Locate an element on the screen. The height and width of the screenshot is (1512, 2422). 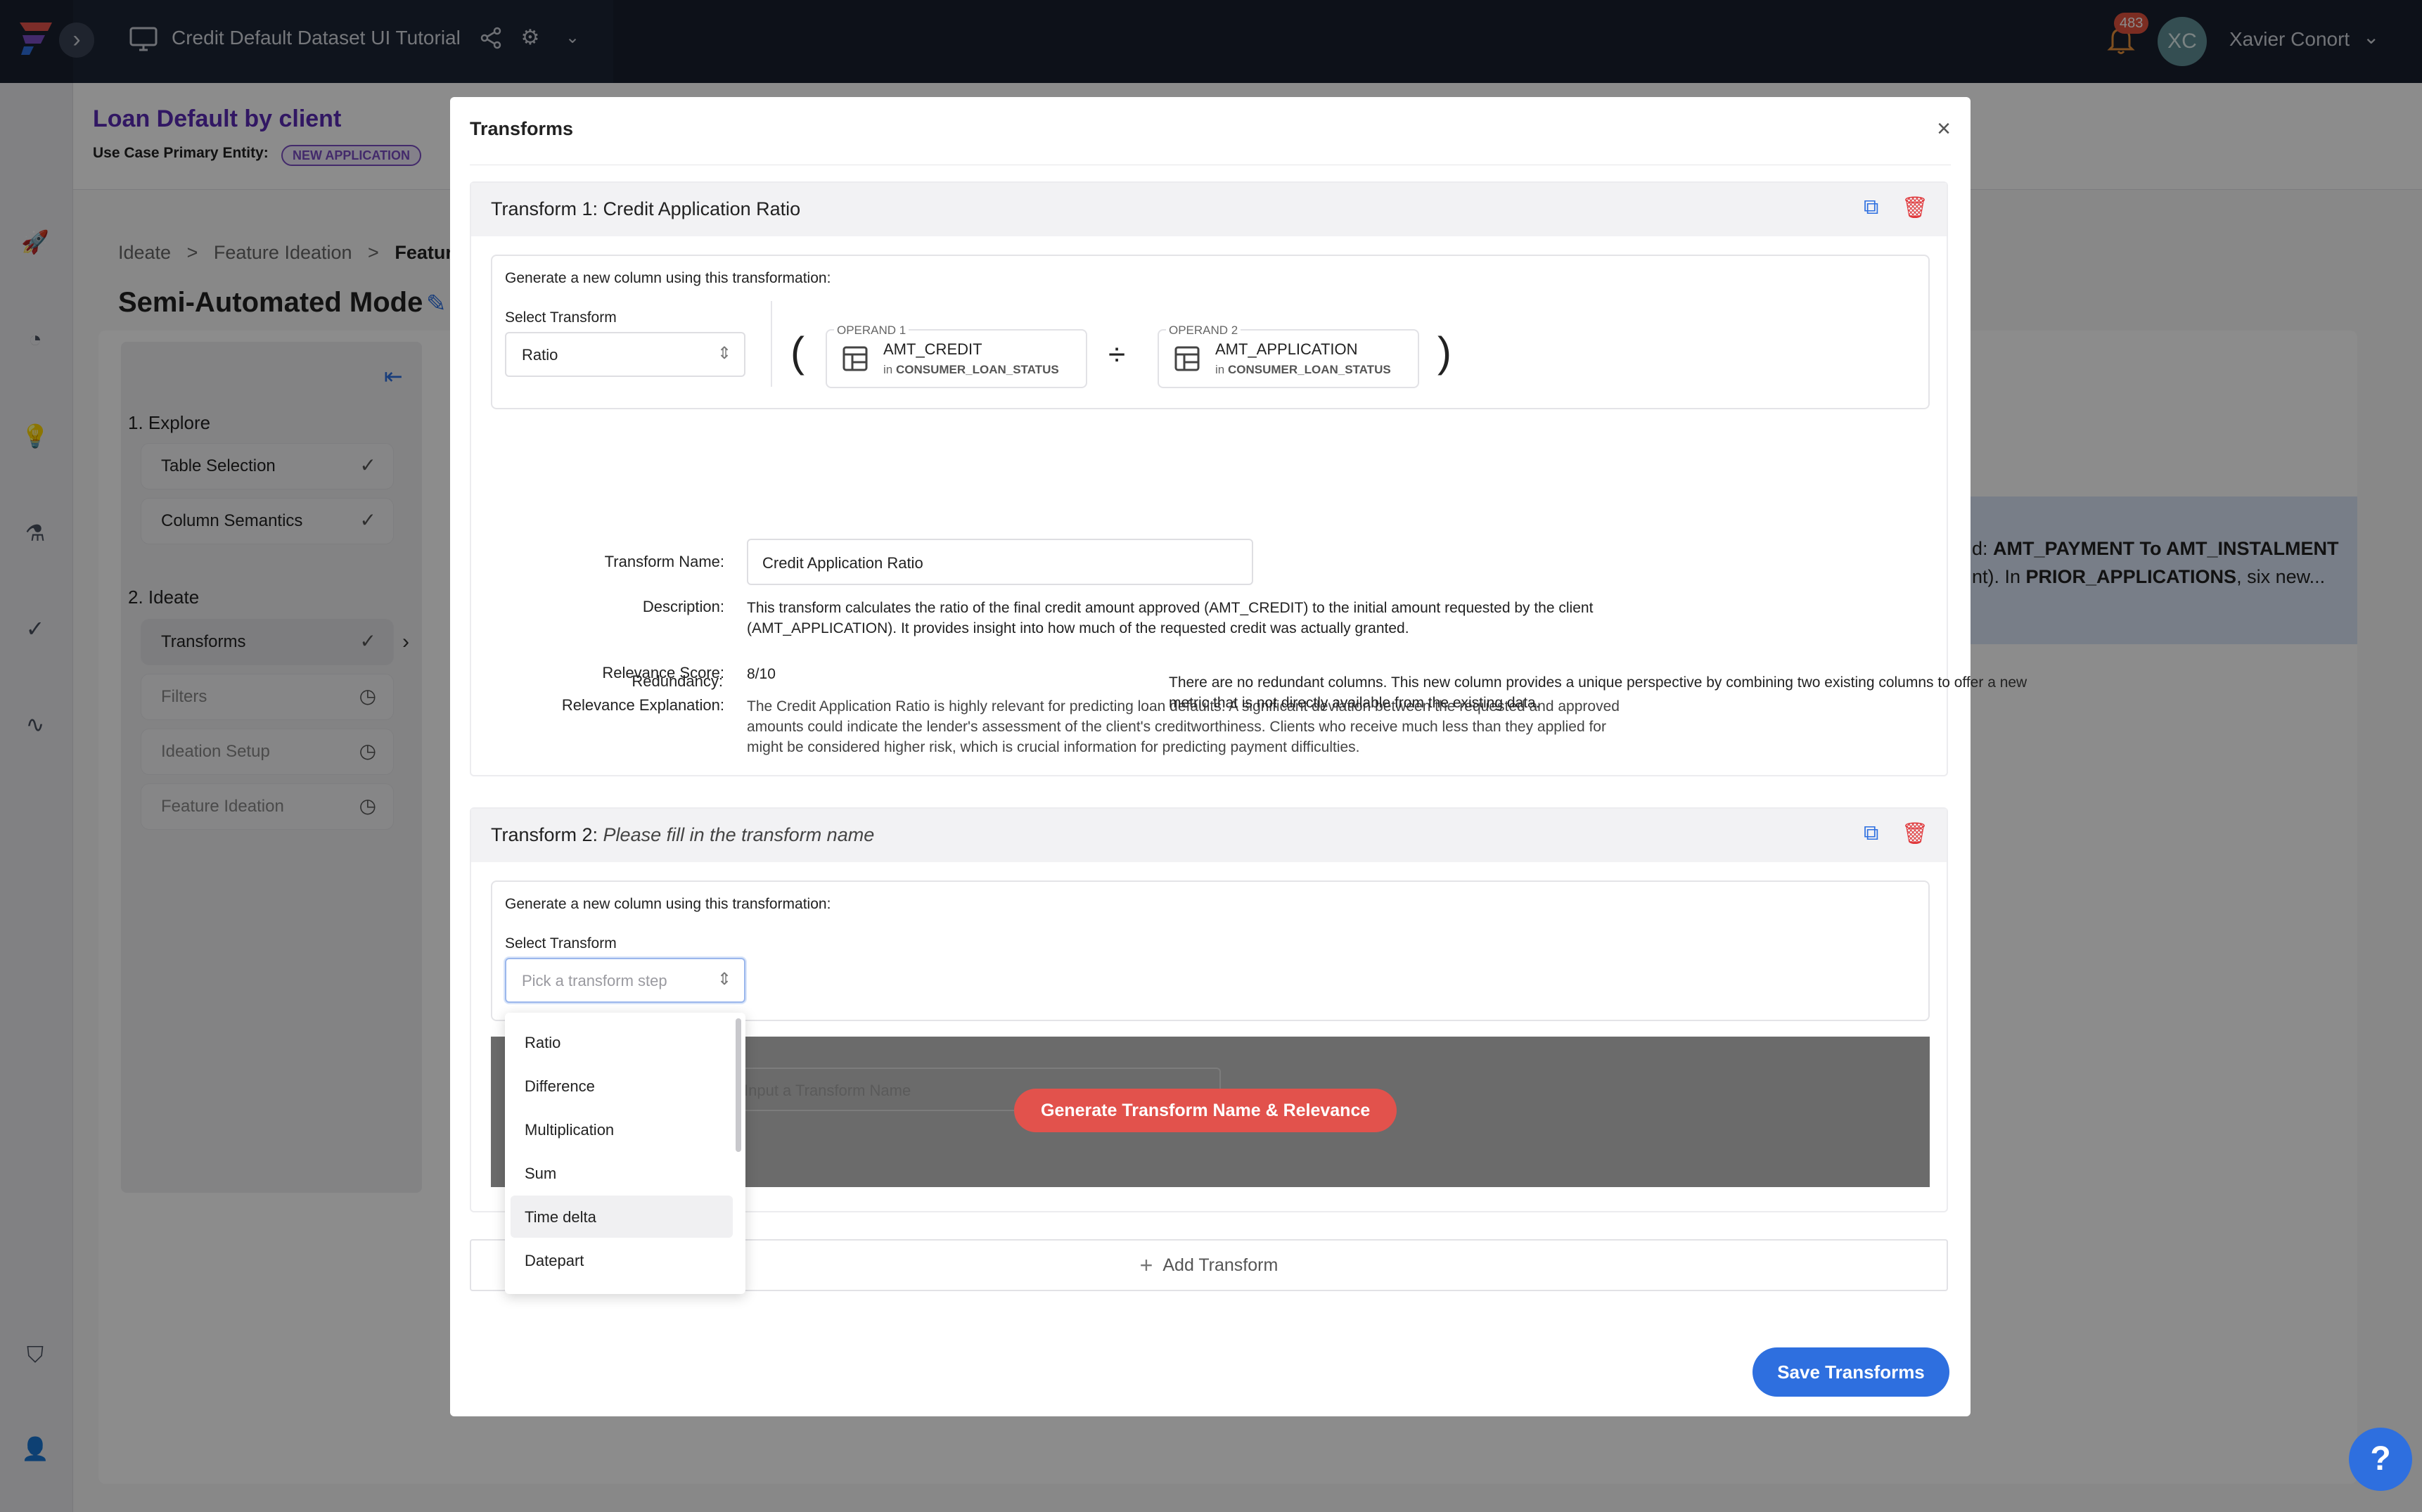
transform-title: Transform 1: Credit Application Ratio is located at coordinates (646, 208).